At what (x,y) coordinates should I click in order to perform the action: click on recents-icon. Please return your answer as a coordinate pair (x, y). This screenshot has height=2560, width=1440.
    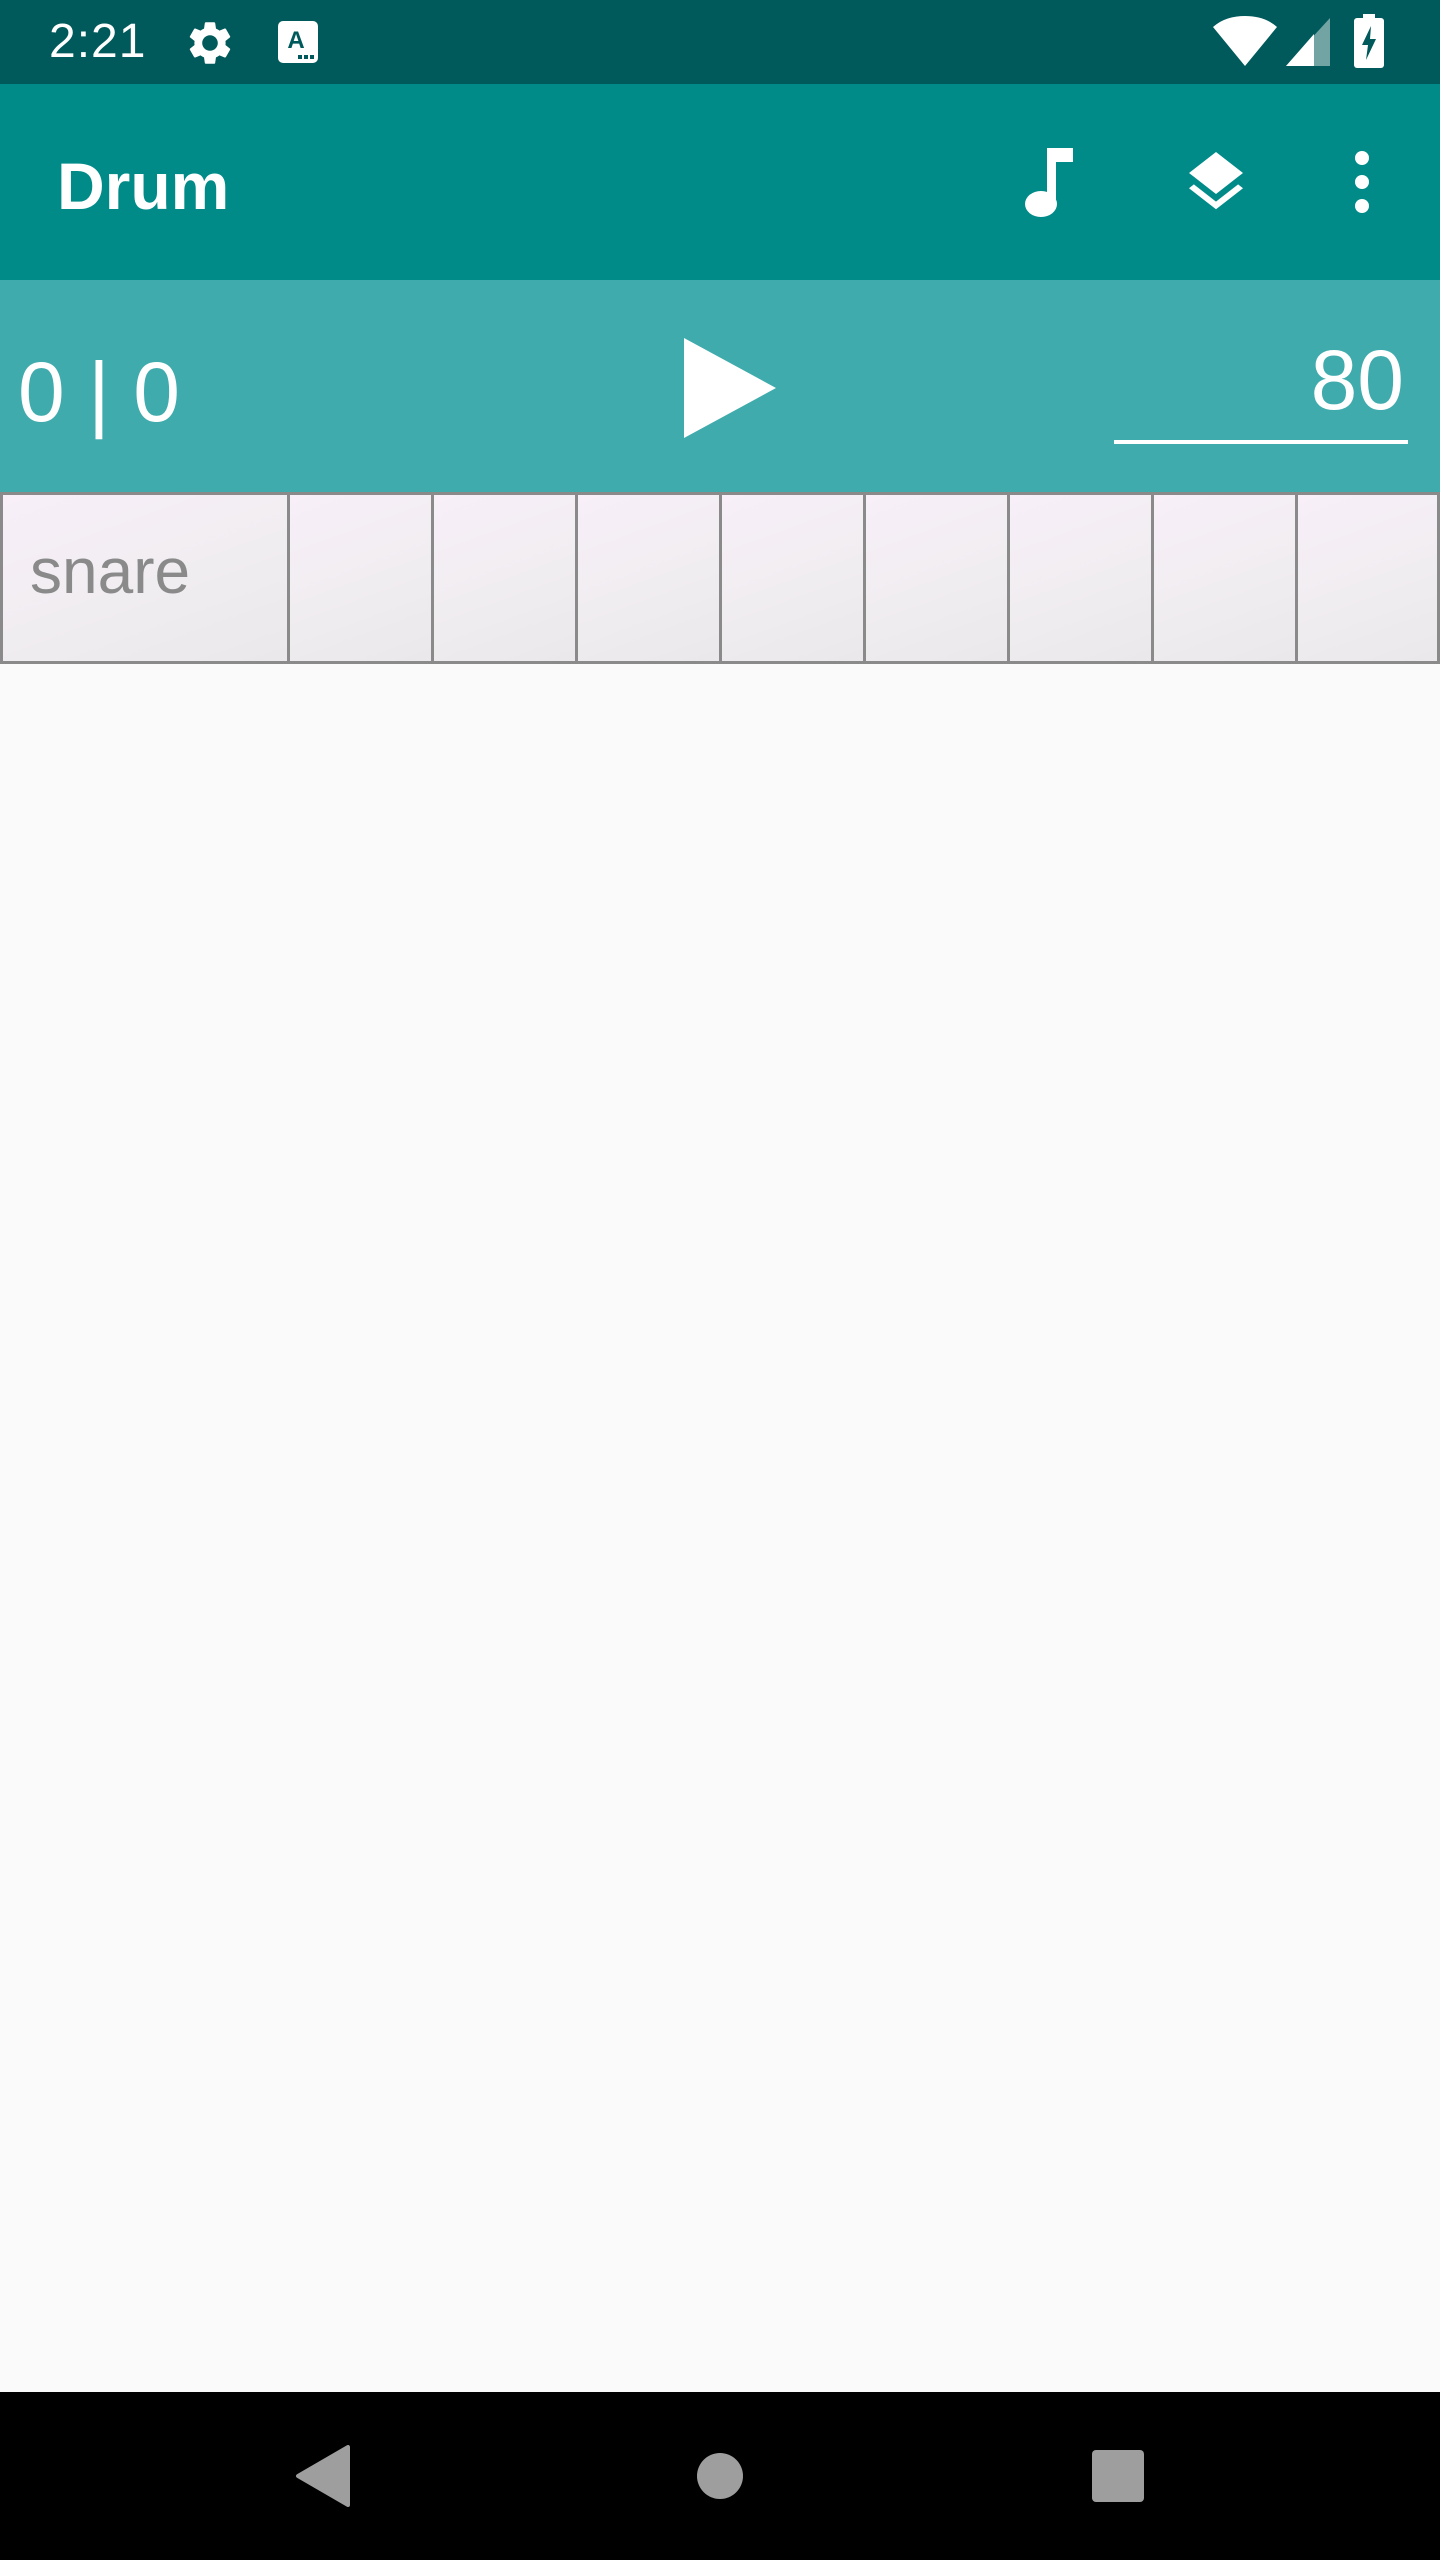
    Looking at the image, I should click on (1118, 2476).